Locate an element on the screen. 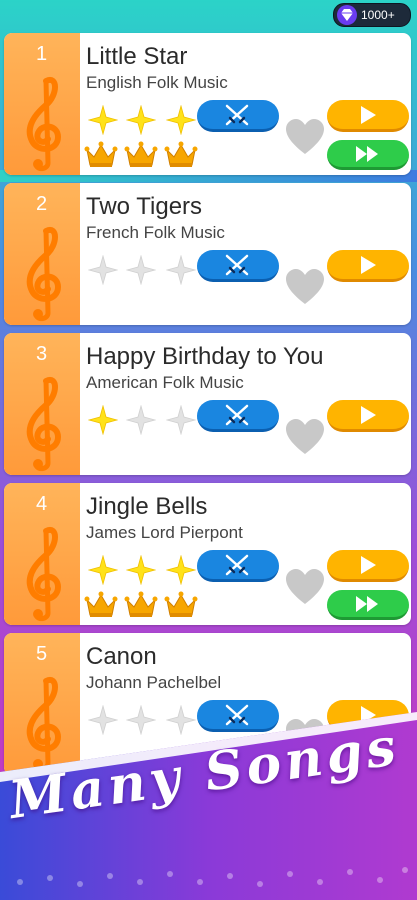  song-number: 3 is located at coordinates (42, 354).